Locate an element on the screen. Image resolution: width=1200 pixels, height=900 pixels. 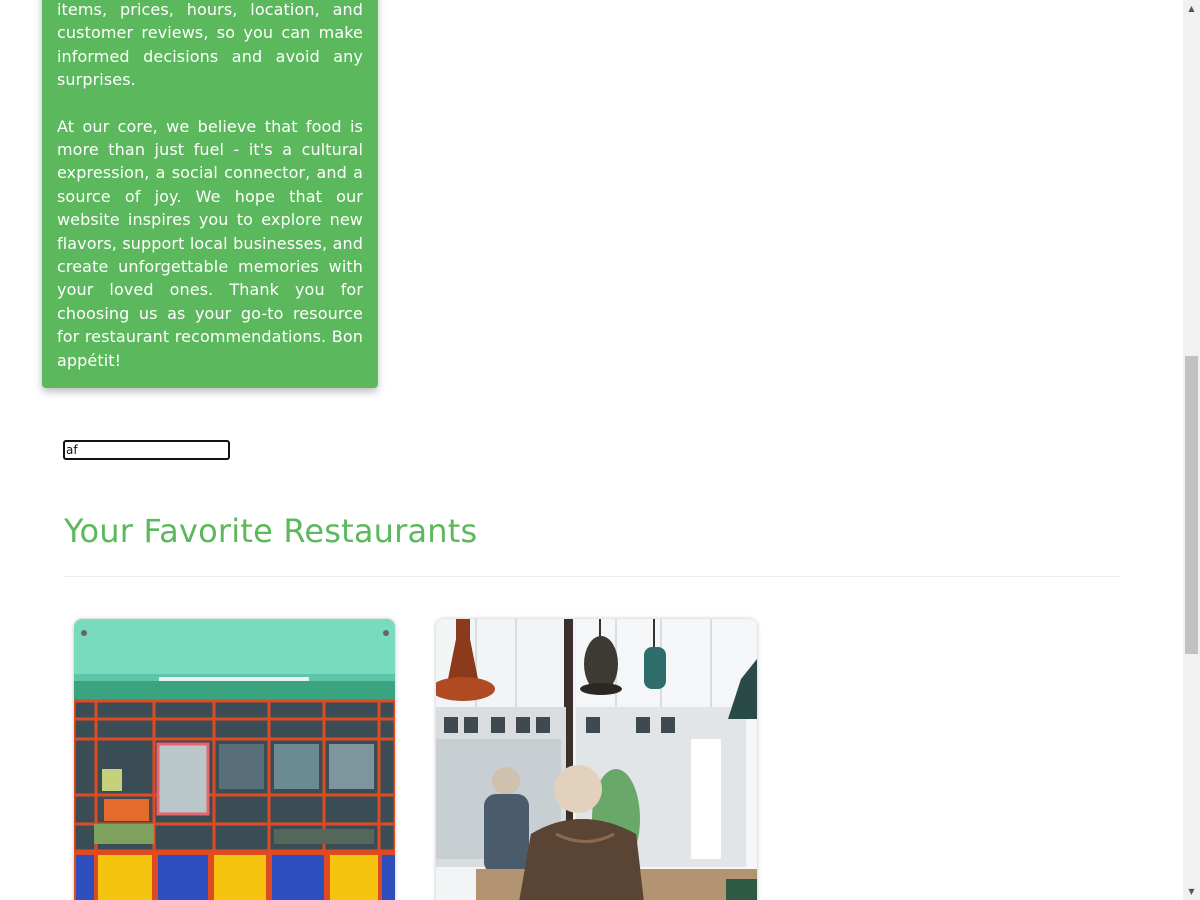
scrollbar-thumb is located at coordinates (1191, 505).